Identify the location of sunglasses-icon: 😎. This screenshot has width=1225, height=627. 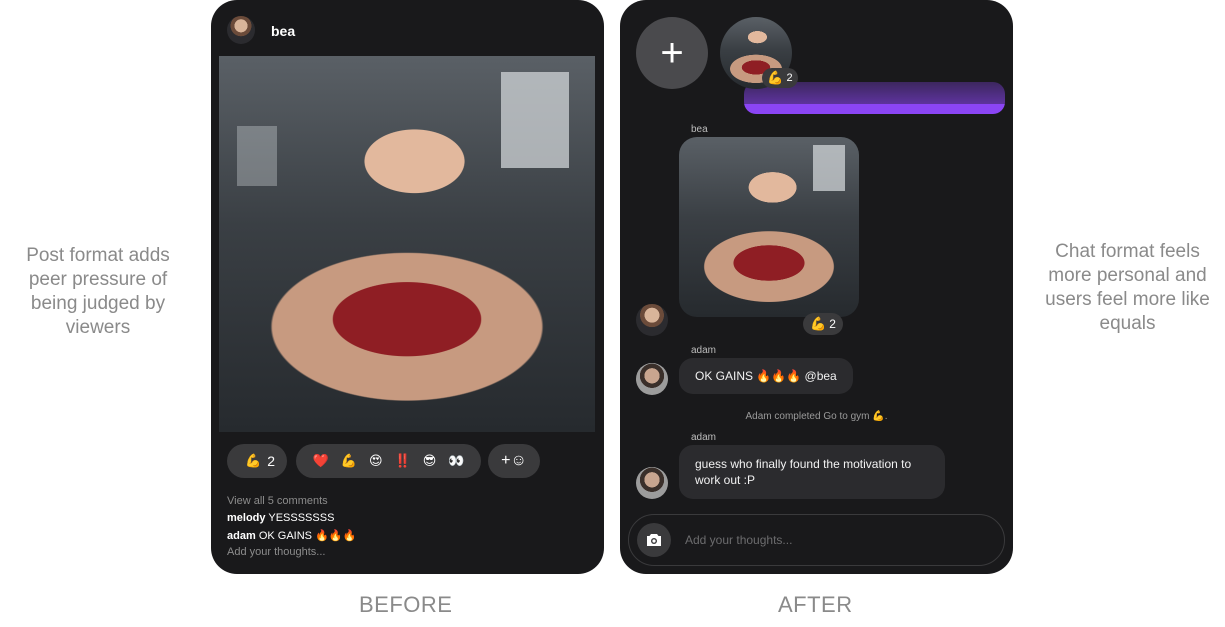
(430, 461).